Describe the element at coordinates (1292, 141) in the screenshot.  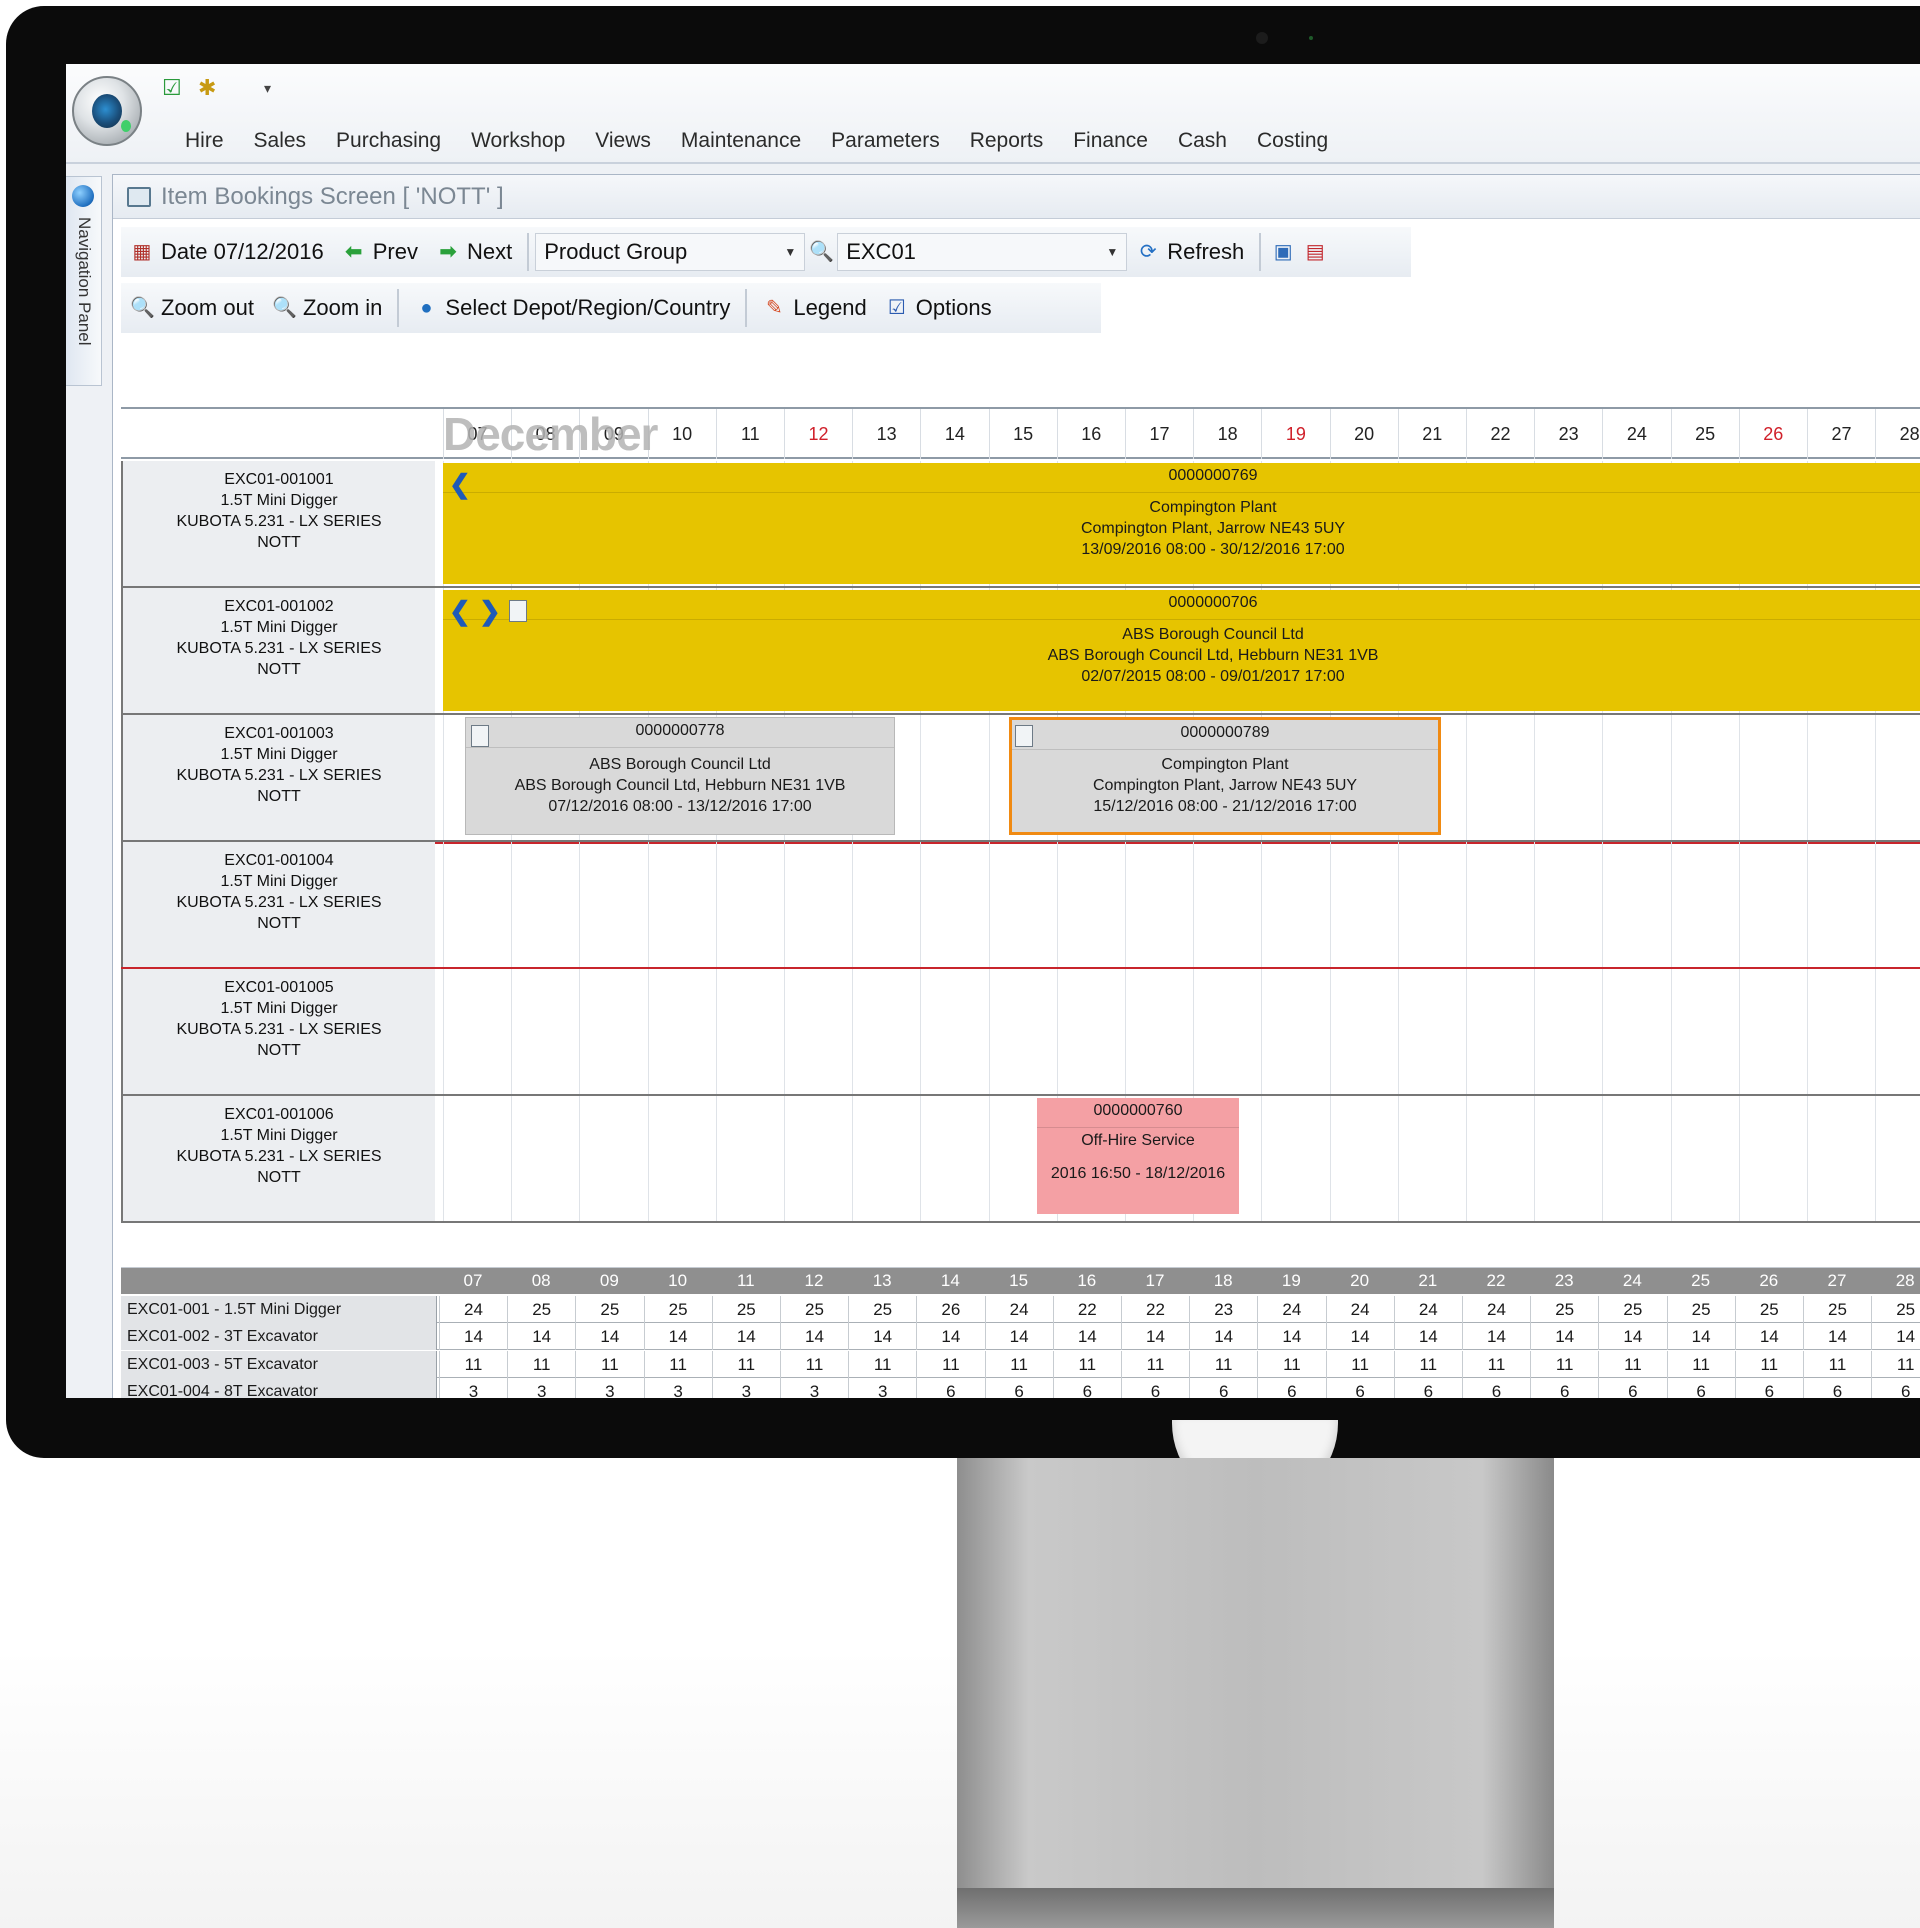
I see `menu-item-costing: Costing` at that location.